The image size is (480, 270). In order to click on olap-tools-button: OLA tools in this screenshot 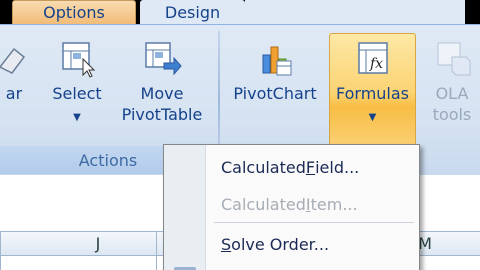, I will do `click(450, 82)`.